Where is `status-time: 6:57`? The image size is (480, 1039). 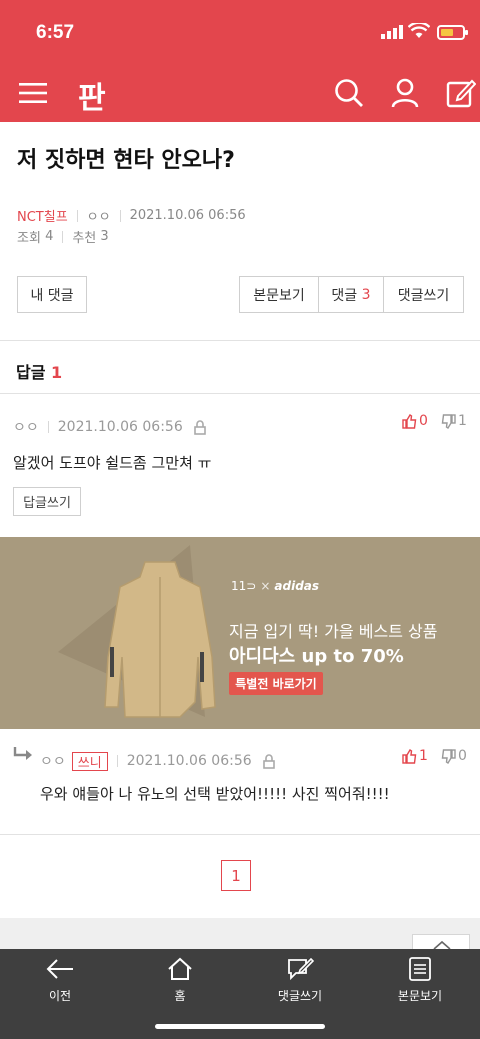 status-time: 6:57 is located at coordinates (55, 32).